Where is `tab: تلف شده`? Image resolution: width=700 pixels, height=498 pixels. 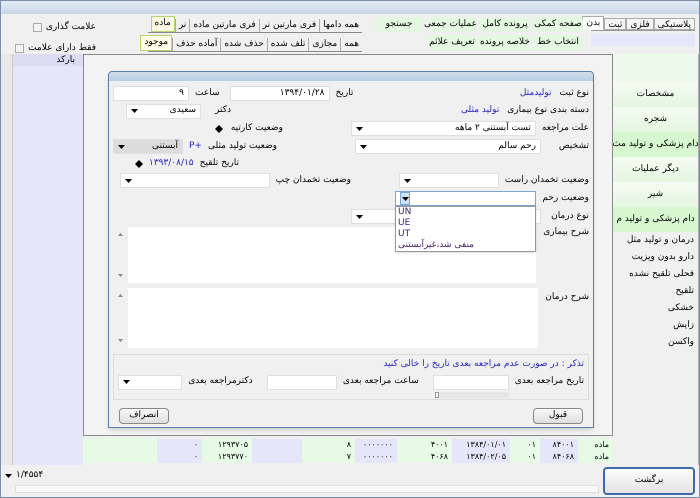
tab: تلف شده is located at coordinates (287, 44).